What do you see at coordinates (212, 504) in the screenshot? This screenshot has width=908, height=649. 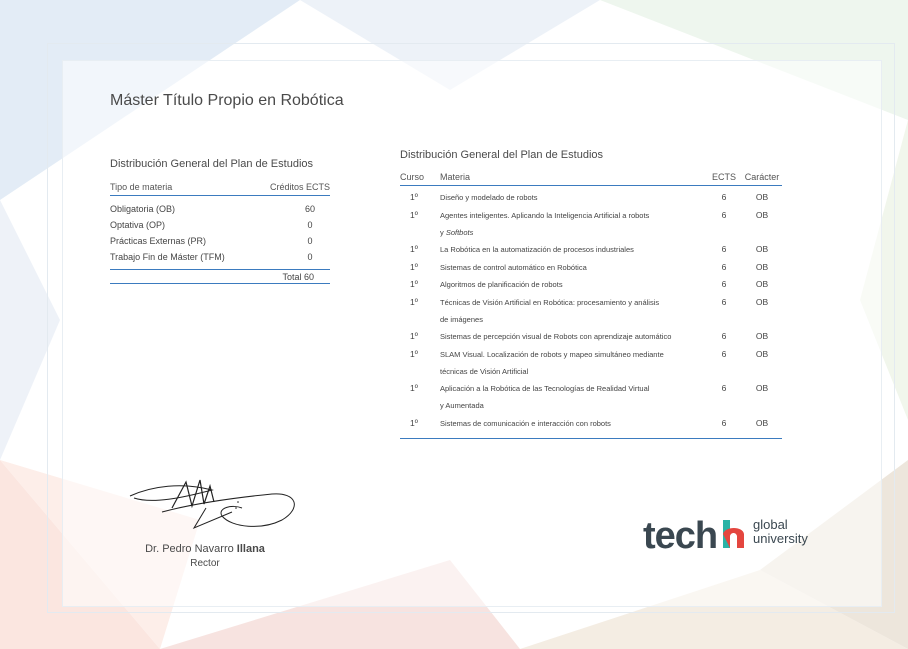 I see `signature-image` at bounding box center [212, 504].